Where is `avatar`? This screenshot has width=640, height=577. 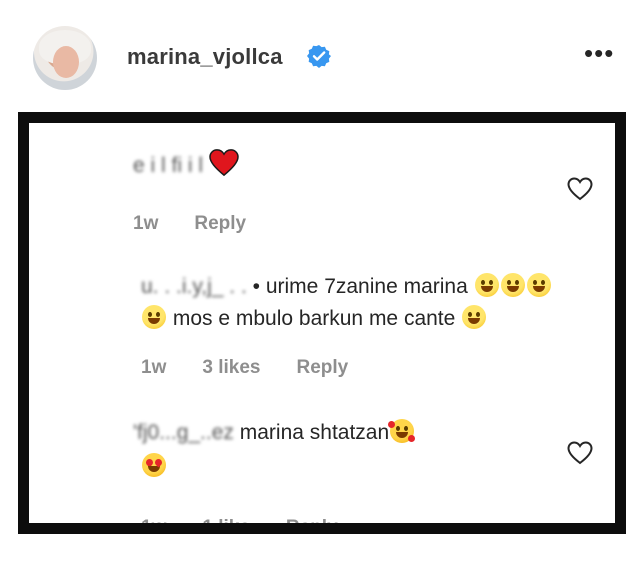 avatar is located at coordinates (65, 58).